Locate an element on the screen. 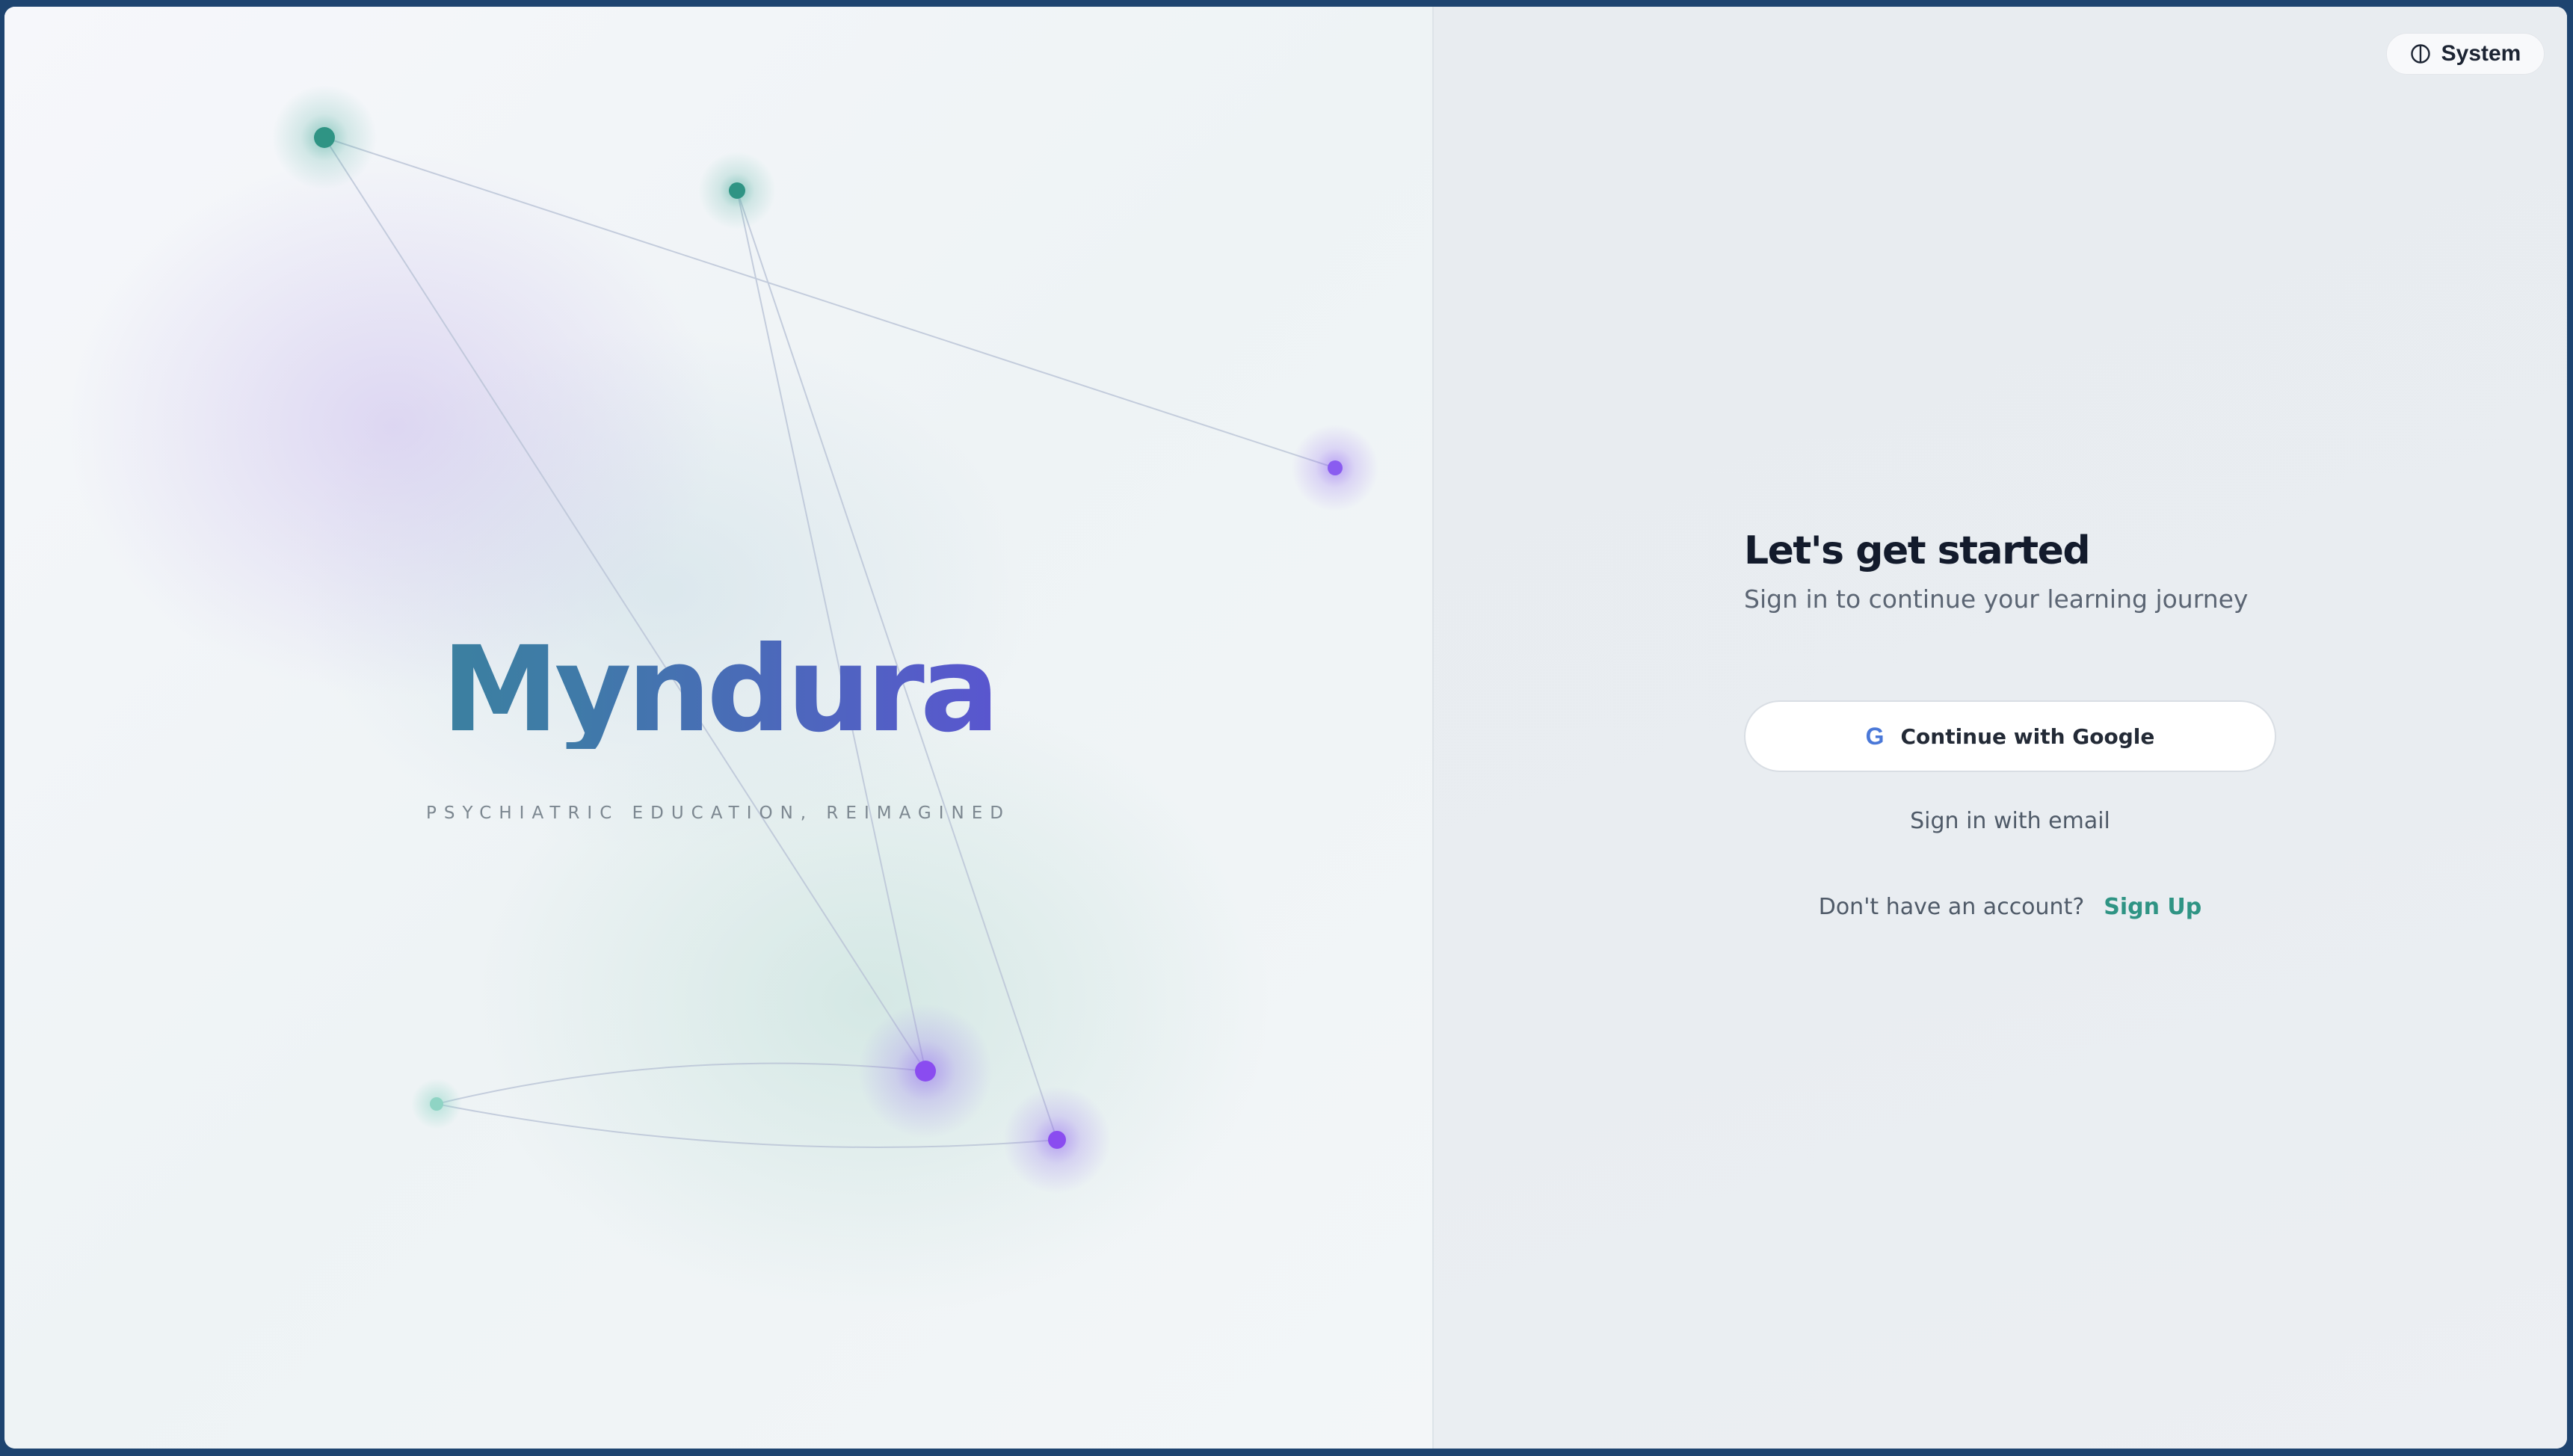 The width and height of the screenshot is (2573, 1456). signup-prompt: Don't have an account? is located at coordinates (1952, 907).